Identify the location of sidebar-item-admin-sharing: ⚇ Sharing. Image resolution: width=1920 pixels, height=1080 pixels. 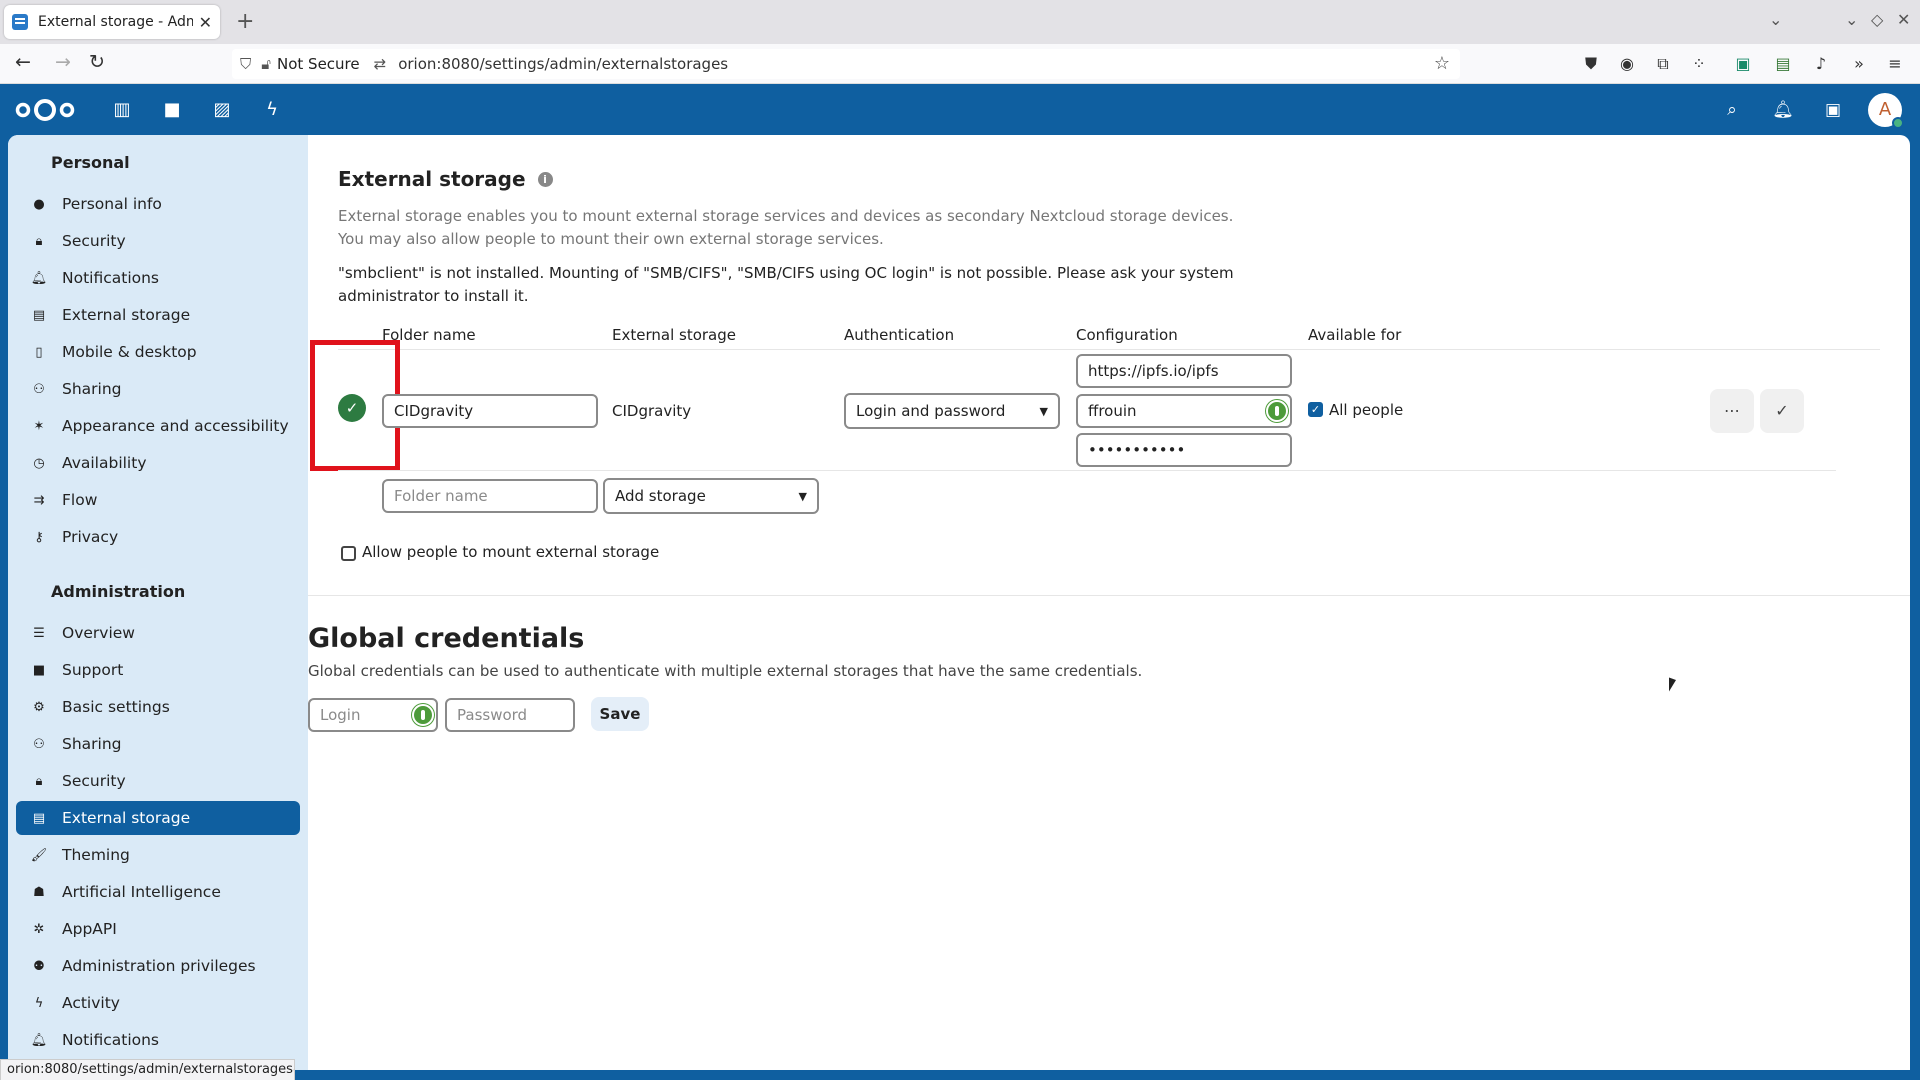
(158, 744).